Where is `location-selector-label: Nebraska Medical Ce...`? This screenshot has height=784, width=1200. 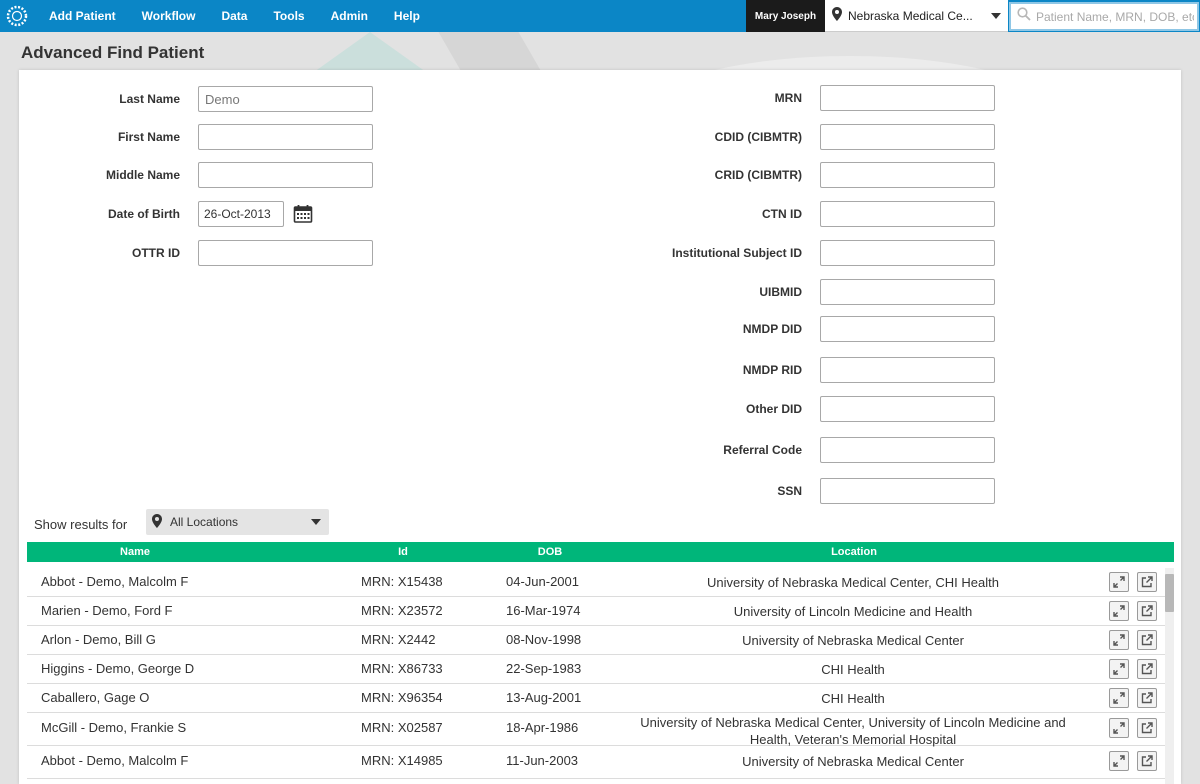
location-selector-label: Nebraska Medical Ce... is located at coordinates (910, 15).